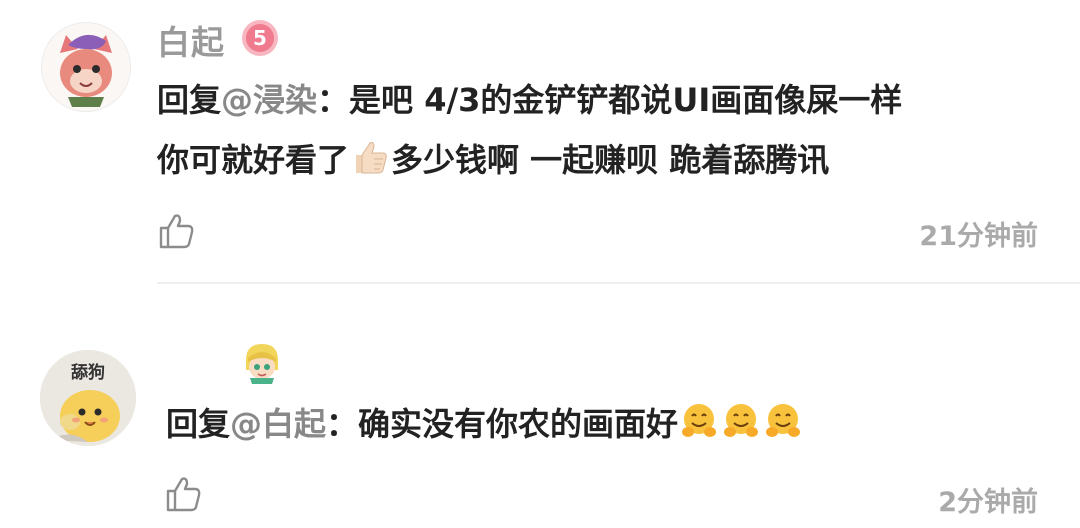  Describe the element at coordinates (88, 398) in the screenshot. I see `avatar: 舔狗` at that location.